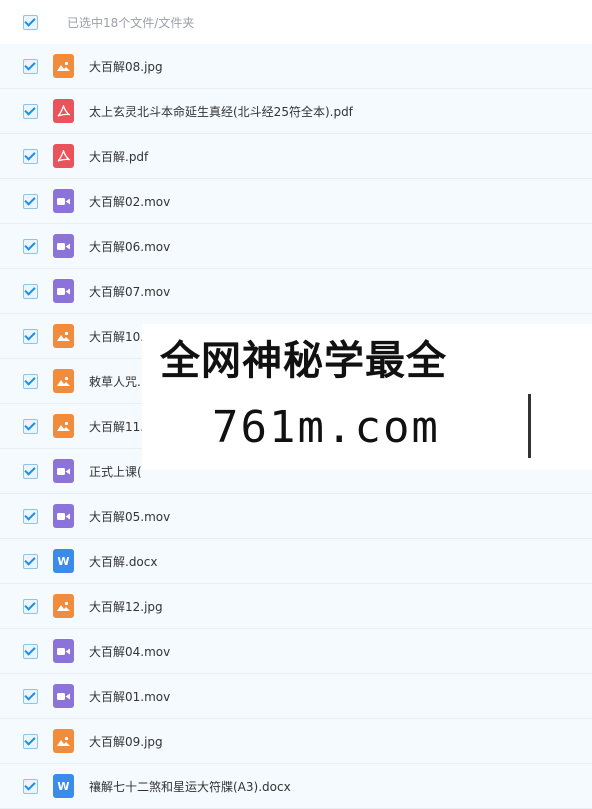 The height and width of the screenshot is (809, 592). Describe the element at coordinates (221, 111) in the screenshot. I see `file-name: 太上玄灵北斗本命延生真经(北斗经25符全本).pdf` at that location.